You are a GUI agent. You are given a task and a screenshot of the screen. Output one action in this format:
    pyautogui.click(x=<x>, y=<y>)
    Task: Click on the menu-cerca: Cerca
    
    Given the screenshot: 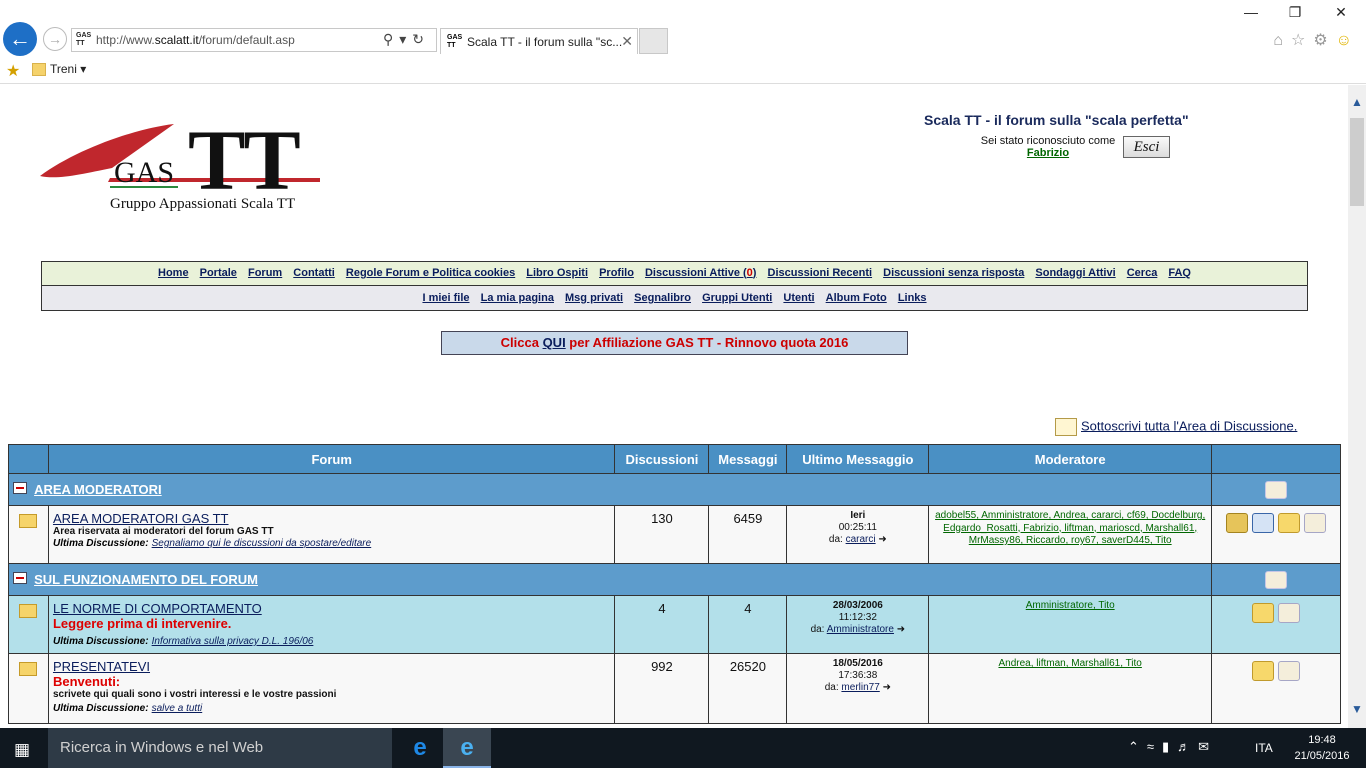 What is the action you would take?
    pyautogui.click(x=1142, y=273)
    